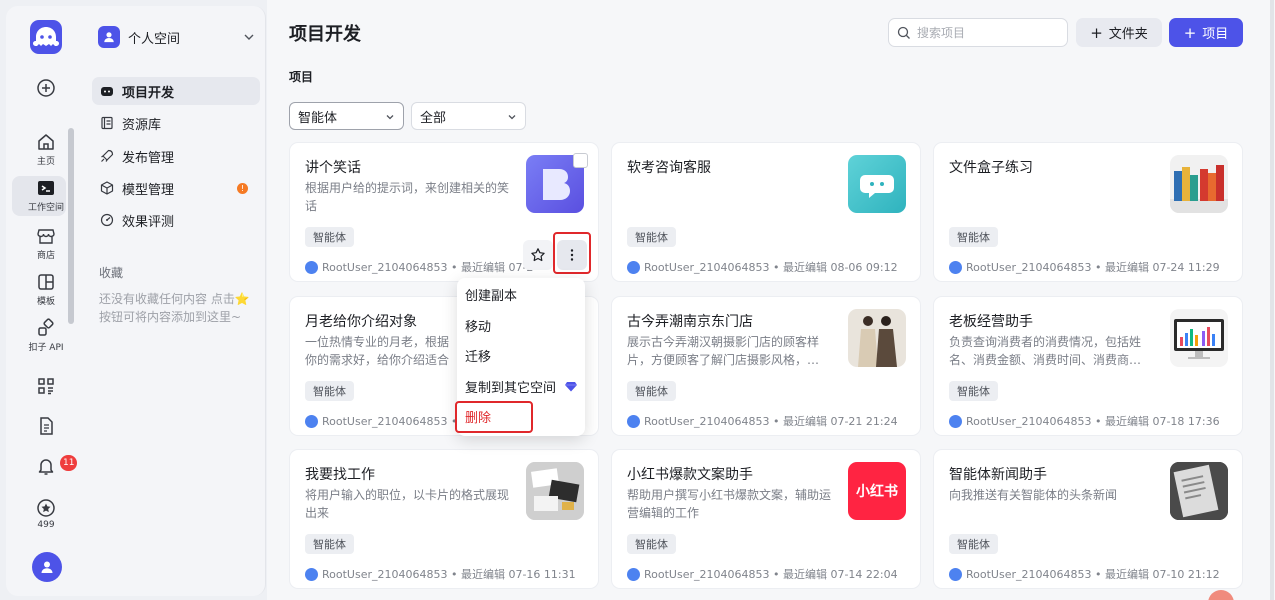 Image resolution: width=1275 pixels, height=600 pixels. What do you see at coordinates (177, 37) in the screenshot?
I see `space-switcher: 个人空间` at bounding box center [177, 37].